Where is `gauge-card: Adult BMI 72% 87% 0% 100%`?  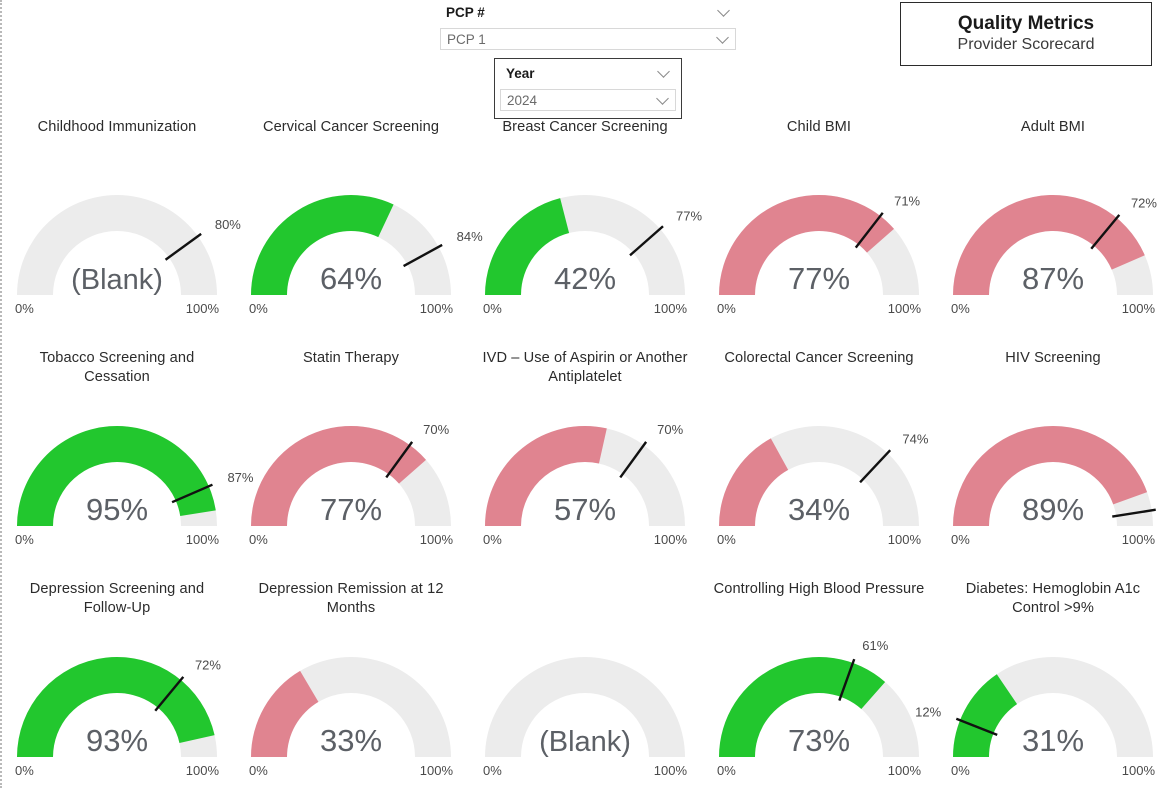 gauge-card: Adult BMI 72% 87% 0% 100% is located at coordinates (1053, 227).